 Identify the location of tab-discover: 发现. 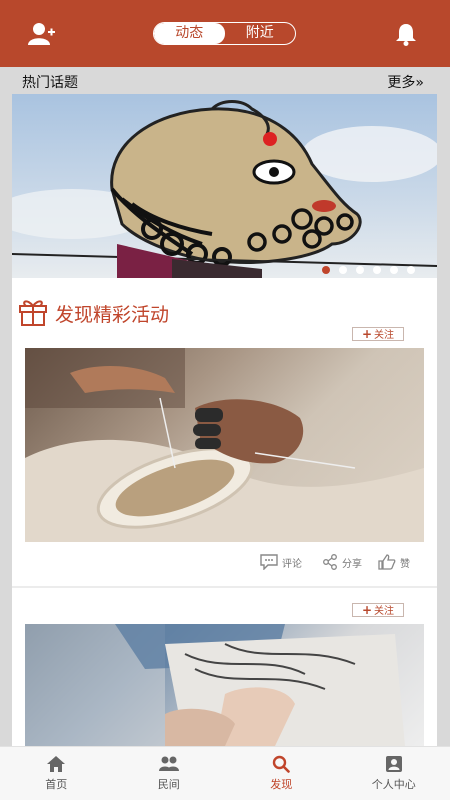
(281, 773).